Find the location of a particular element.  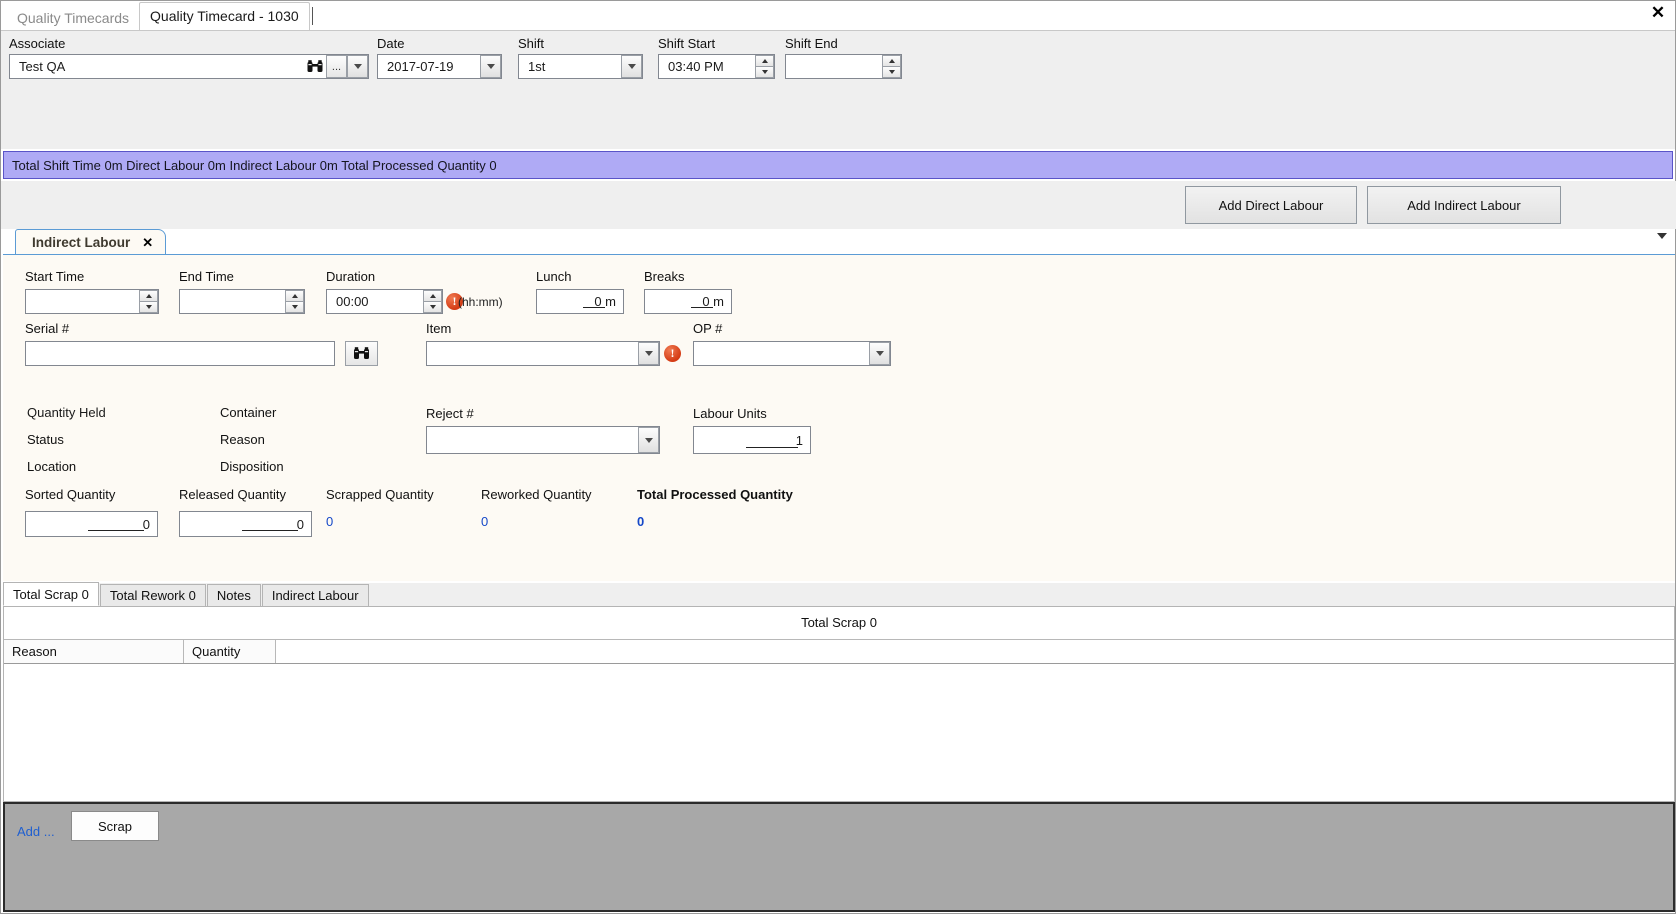

inner-tab-indirect-labour: Indirect Labour ✕ is located at coordinates (91, 242).